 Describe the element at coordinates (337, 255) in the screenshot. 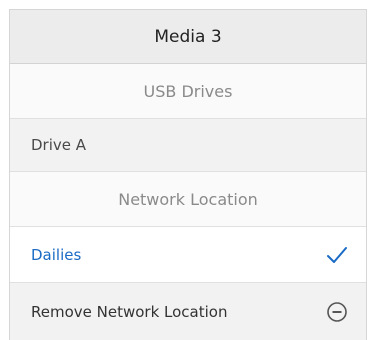

I see `checkmark-icon` at that location.